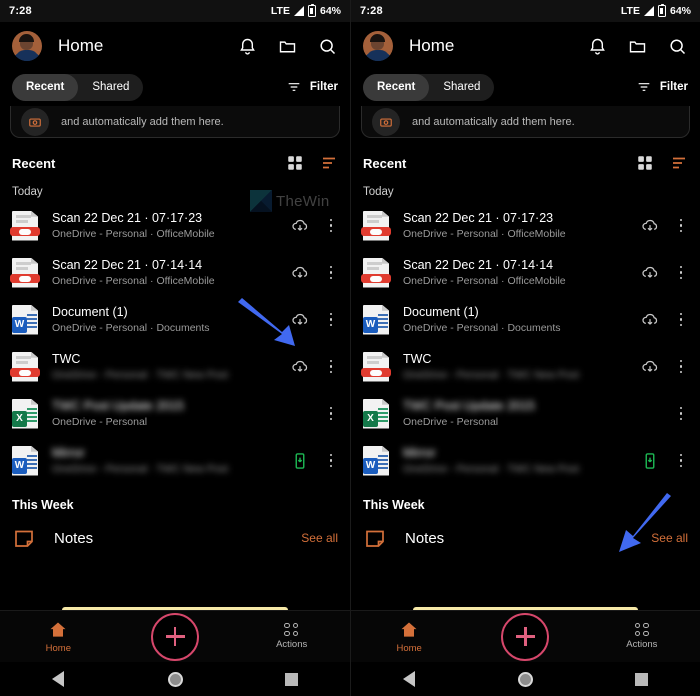 The image size is (700, 696). I want to click on nav-label-home: Home, so click(58, 648).